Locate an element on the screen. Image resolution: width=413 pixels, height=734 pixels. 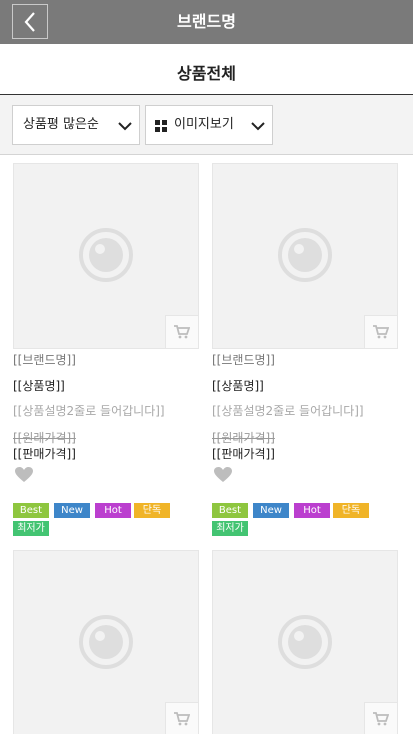
view-select: 이미지보기 is located at coordinates (209, 125).